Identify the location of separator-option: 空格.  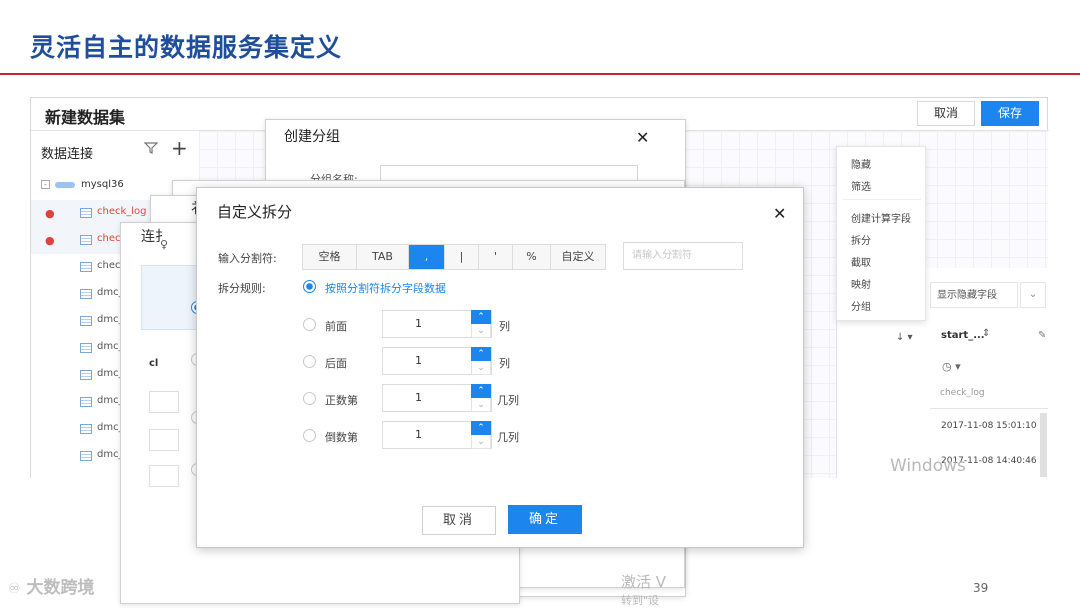
(330, 257).